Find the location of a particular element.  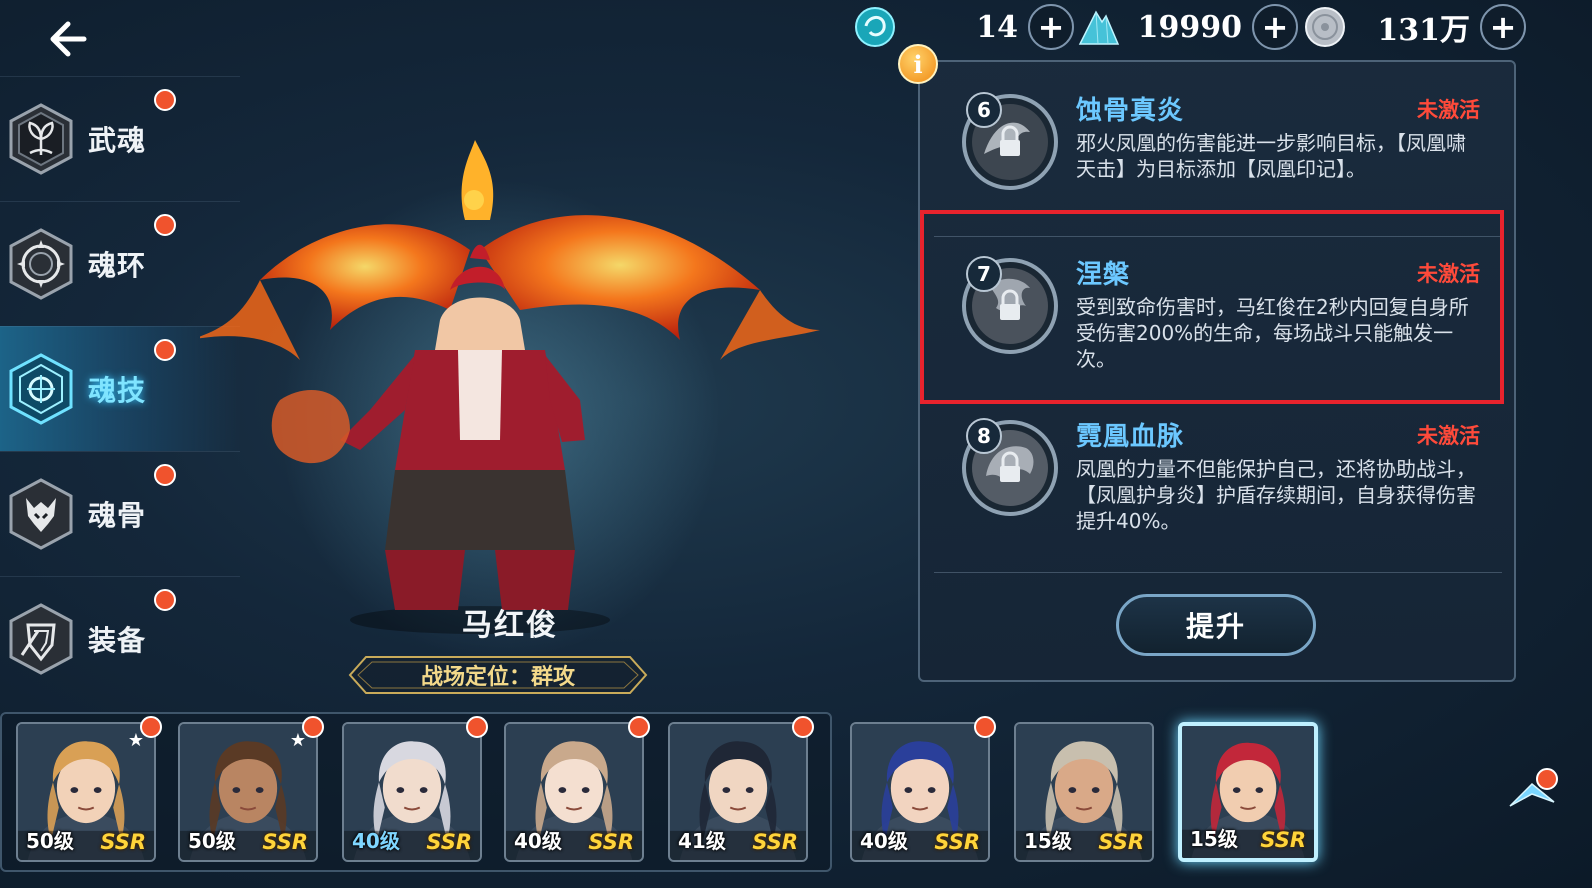

armor-emblem-icon is located at coordinates (41, 639).